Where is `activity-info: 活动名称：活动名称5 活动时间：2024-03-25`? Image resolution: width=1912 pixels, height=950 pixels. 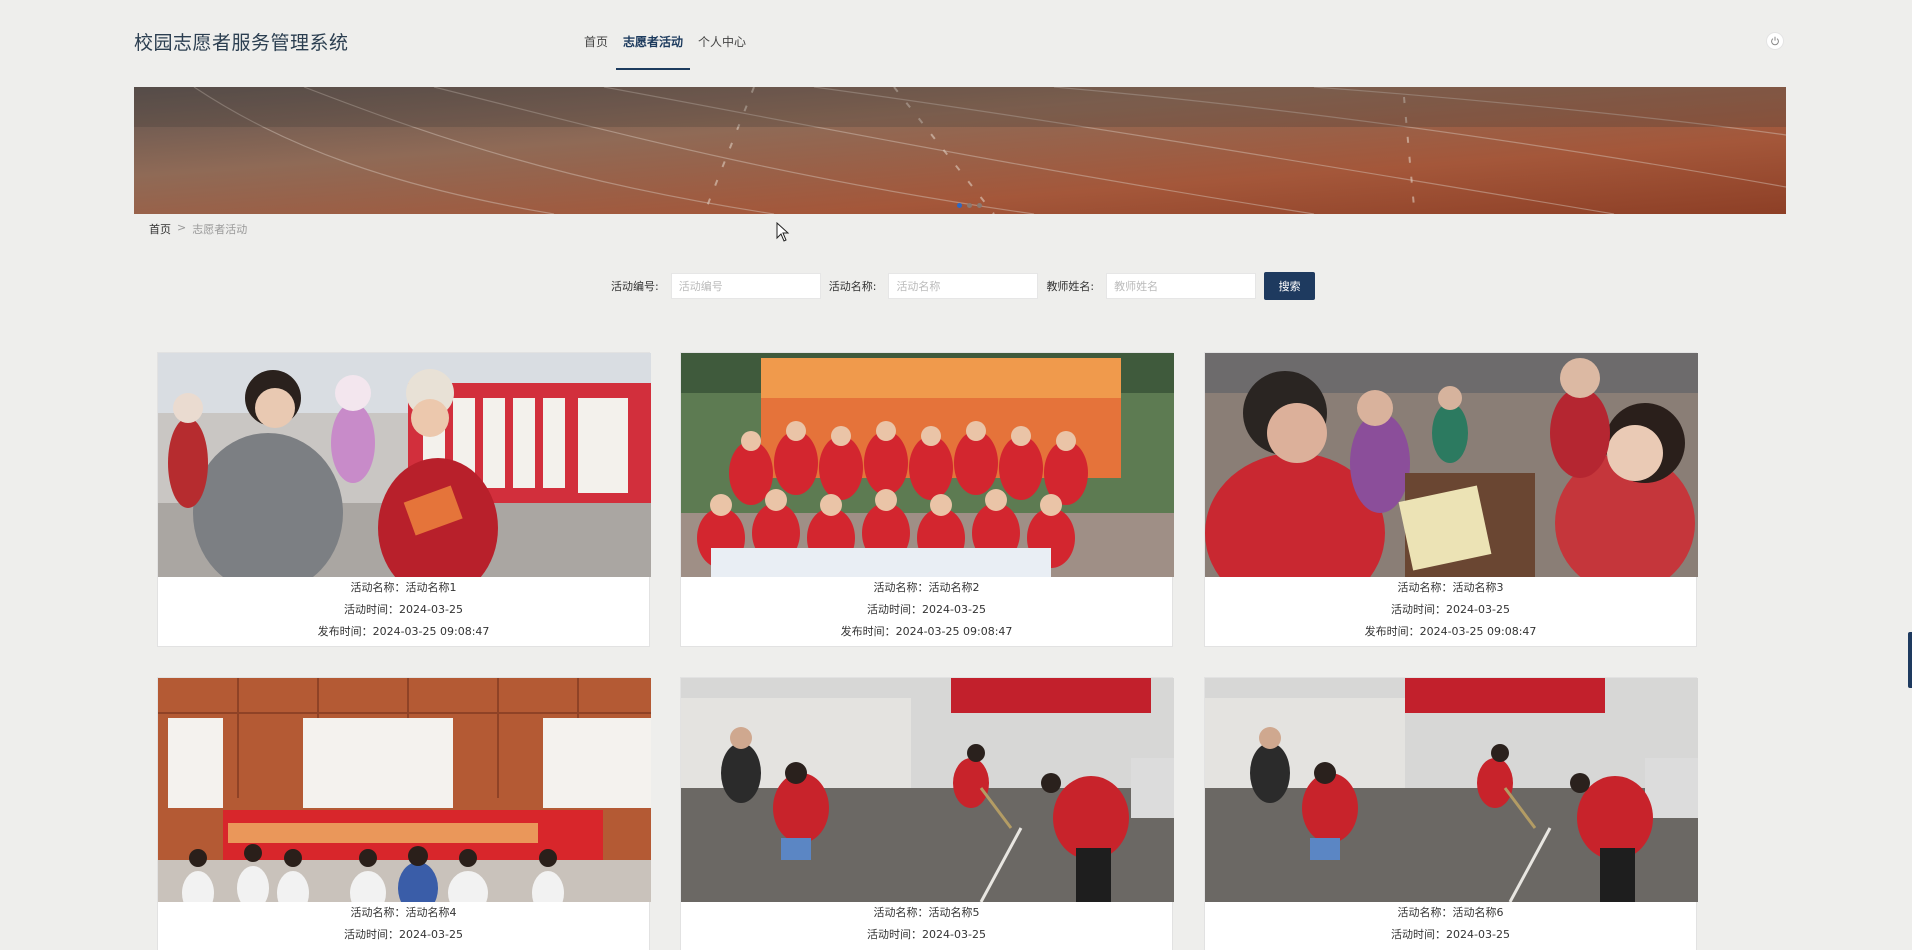 activity-info: 活动名称：活动名称5 活动时间：2024-03-25 is located at coordinates (926, 924).